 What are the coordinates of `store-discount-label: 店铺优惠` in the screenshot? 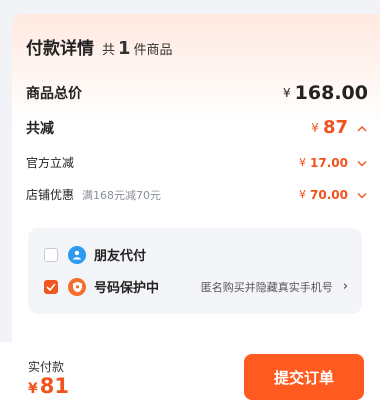 It's located at (50, 195).